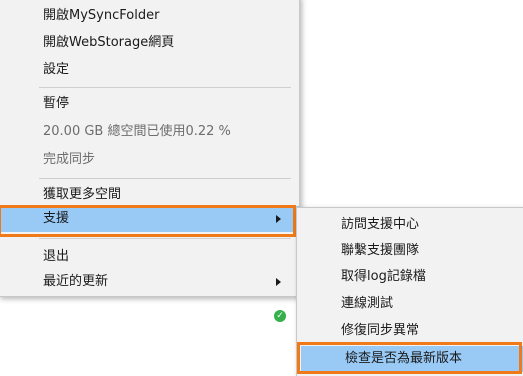 The height and width of the screenshot is (376, 523). What do you see at coordinates (380, 224) in the screenshot?
I see `submenu-item-label: 訪問支援中心` at bounding box center [380, 224].